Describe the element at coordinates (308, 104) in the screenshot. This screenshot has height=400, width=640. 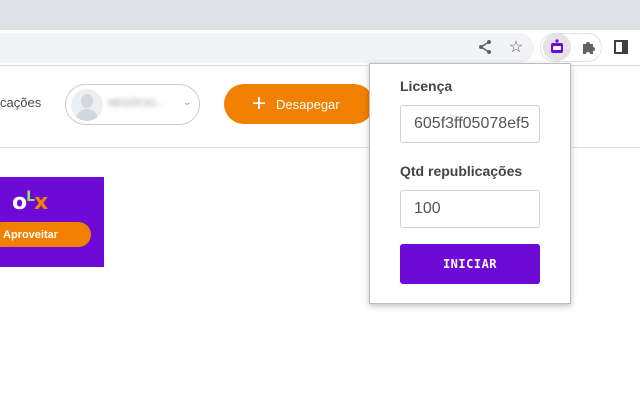
I see `desapegar-label: Desapegar` at that location.